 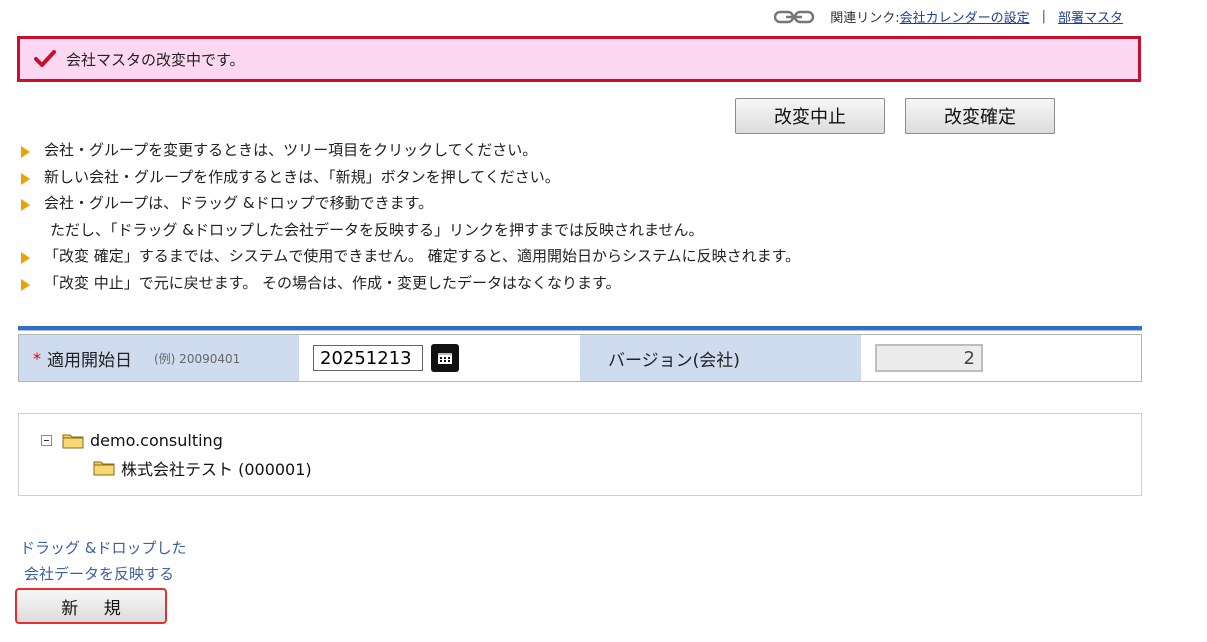 I want to click on related-links: 関連リンク: 会社カレンダーの設定 | 部署マスタ, so click(x=948, y=16).